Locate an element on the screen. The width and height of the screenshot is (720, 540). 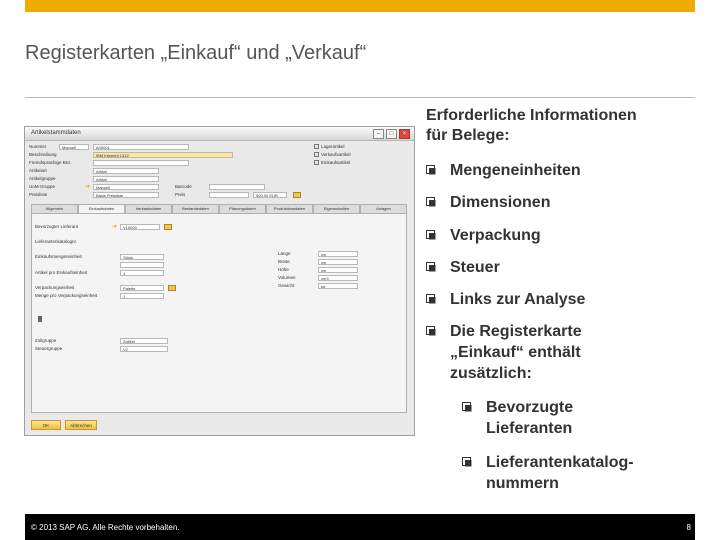
copyright-text: © 2013 SAP AG. Alle Rechte vorbehalten. is located at coordinates (105, 527).